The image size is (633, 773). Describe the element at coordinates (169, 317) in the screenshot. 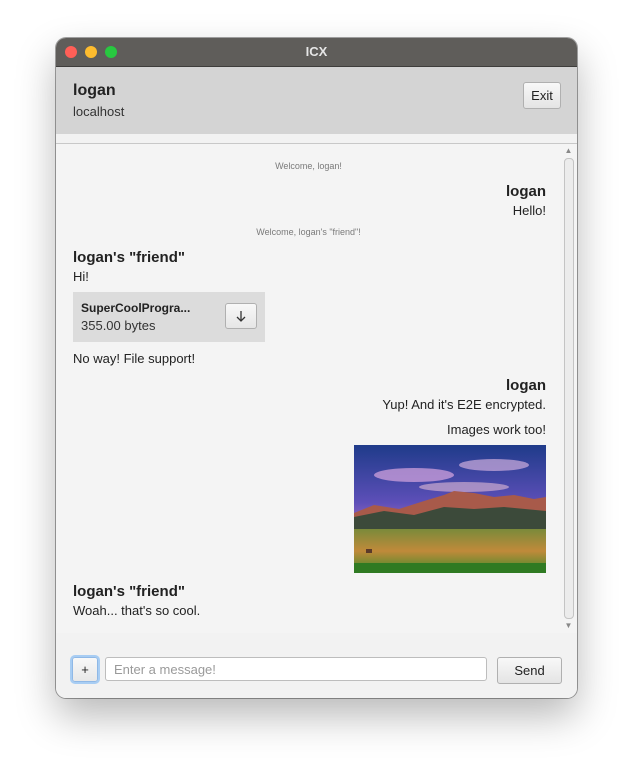

I see `file-attachment: SuperCoolProgra... 355.00 bytes` at that location.